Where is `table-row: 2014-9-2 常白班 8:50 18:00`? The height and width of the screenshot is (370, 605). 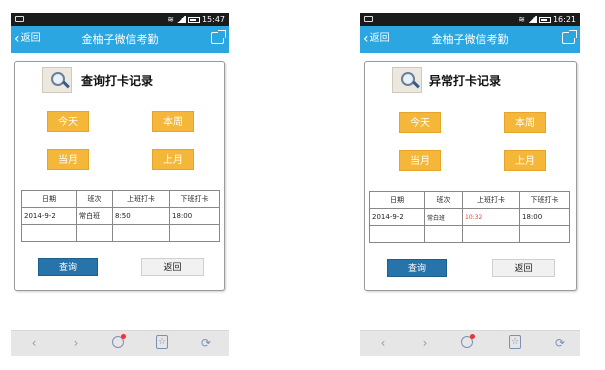 table-row: 2014-9-2 常白班 8:50 18:00 is located at coordinates (120, 216).